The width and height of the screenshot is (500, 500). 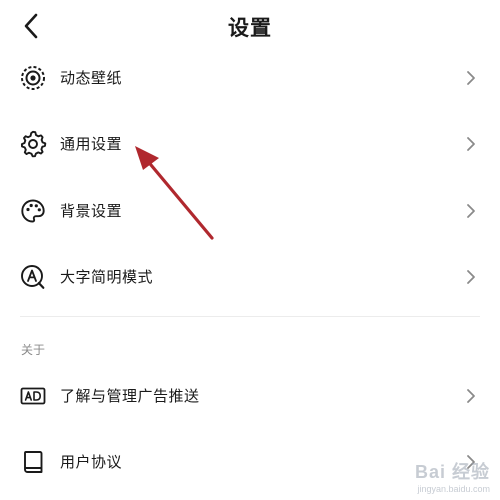 What do you see at coordinates (130, 396) in the screenshot?
I see `settings-item-label: 了解与管理广告推送` at bounding box center [130, 396].